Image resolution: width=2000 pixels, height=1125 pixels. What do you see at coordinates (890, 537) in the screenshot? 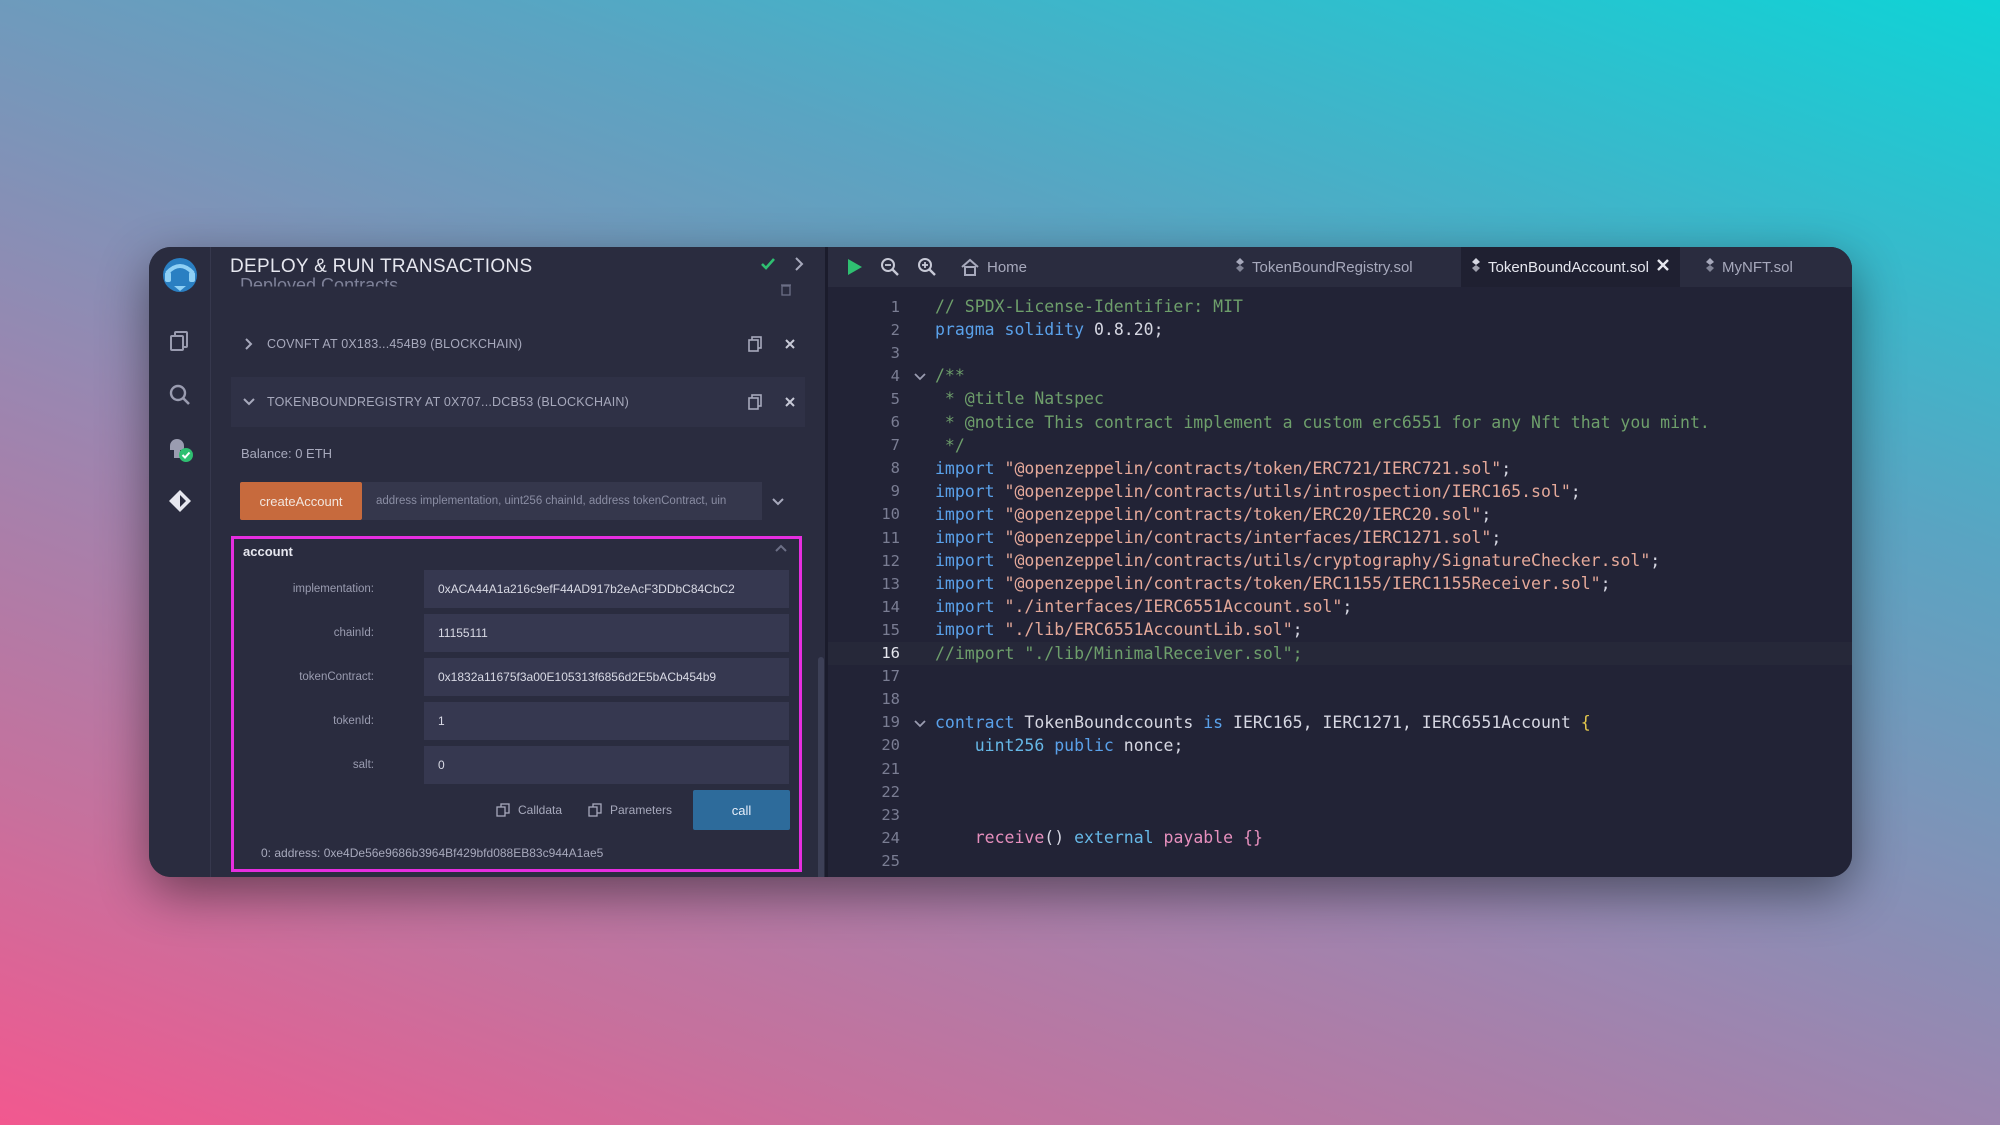
I see `line-number: 11` at bounding box center [890, 537].